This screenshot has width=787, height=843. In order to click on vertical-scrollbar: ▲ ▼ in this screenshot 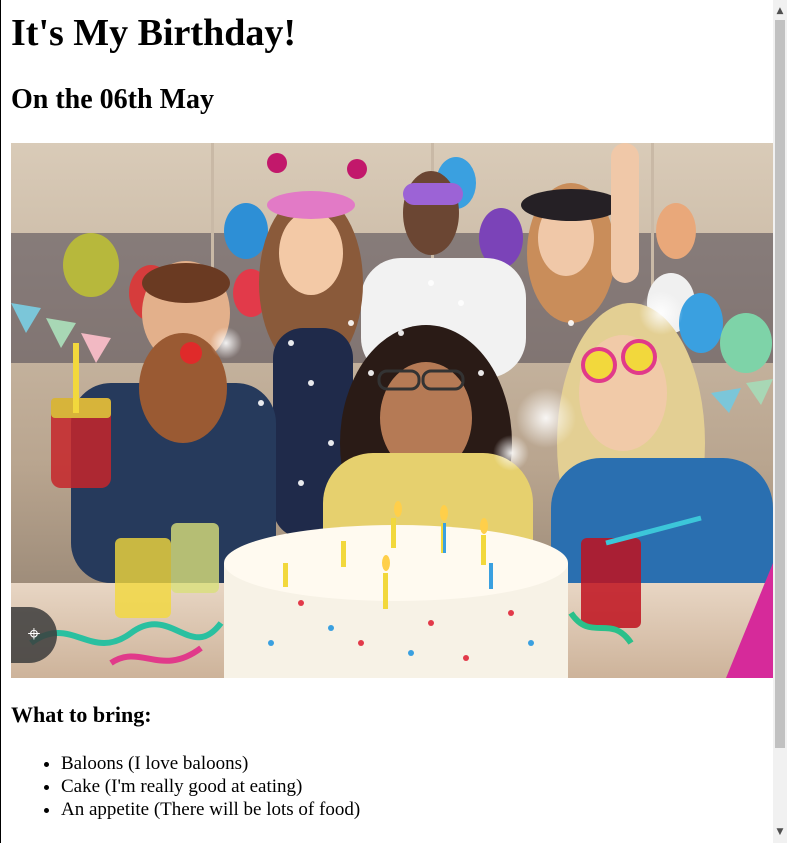, I will do `click(780, 421)`.